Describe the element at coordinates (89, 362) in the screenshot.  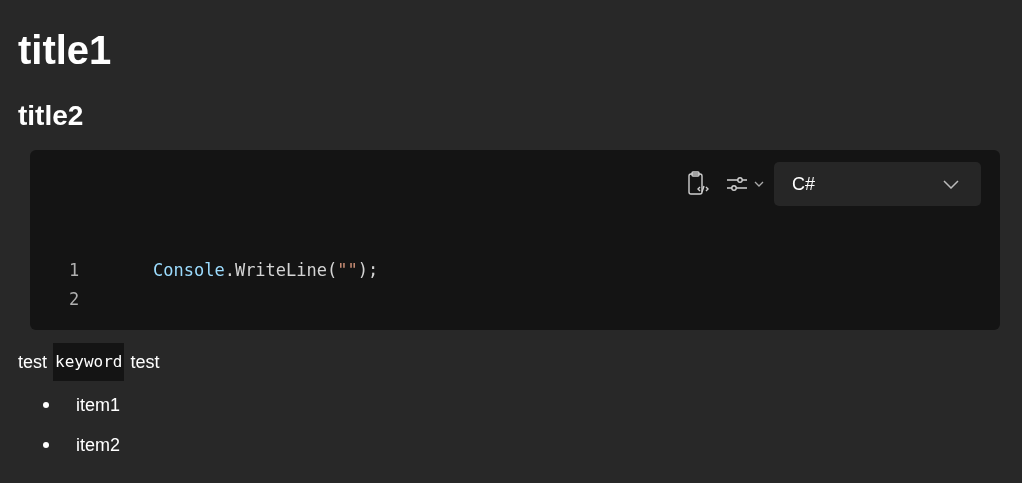
I see `inline-code: keyword` at that location.